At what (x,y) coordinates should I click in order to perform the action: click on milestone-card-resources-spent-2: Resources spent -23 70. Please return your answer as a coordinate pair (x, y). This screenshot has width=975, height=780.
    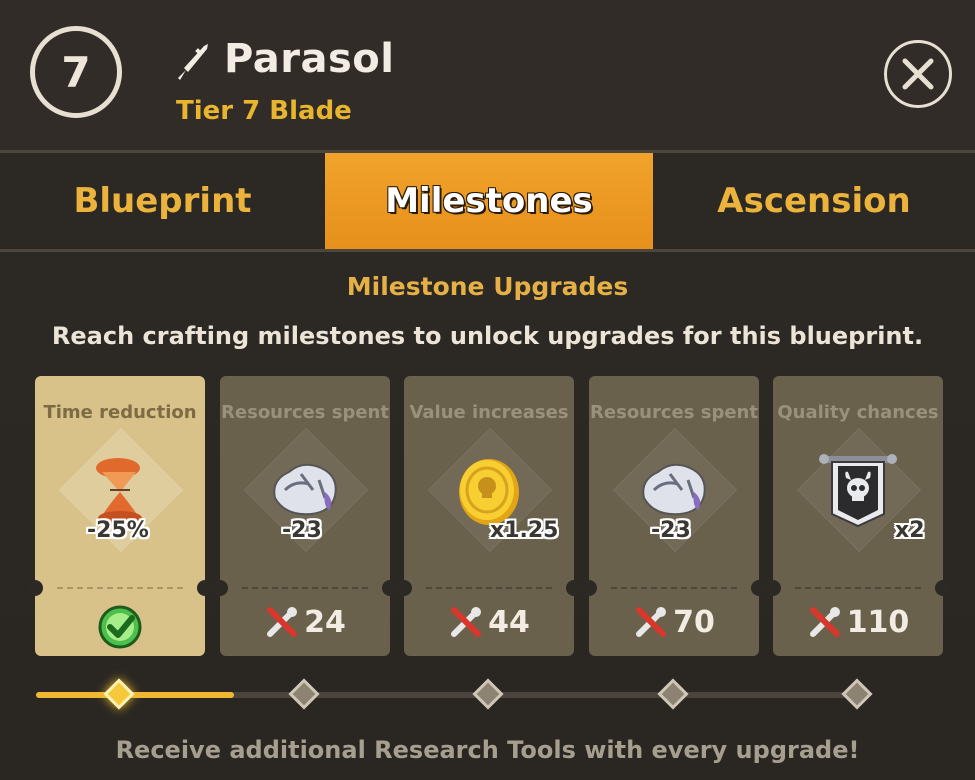
    Looking at the image, I should click on (674, 516).